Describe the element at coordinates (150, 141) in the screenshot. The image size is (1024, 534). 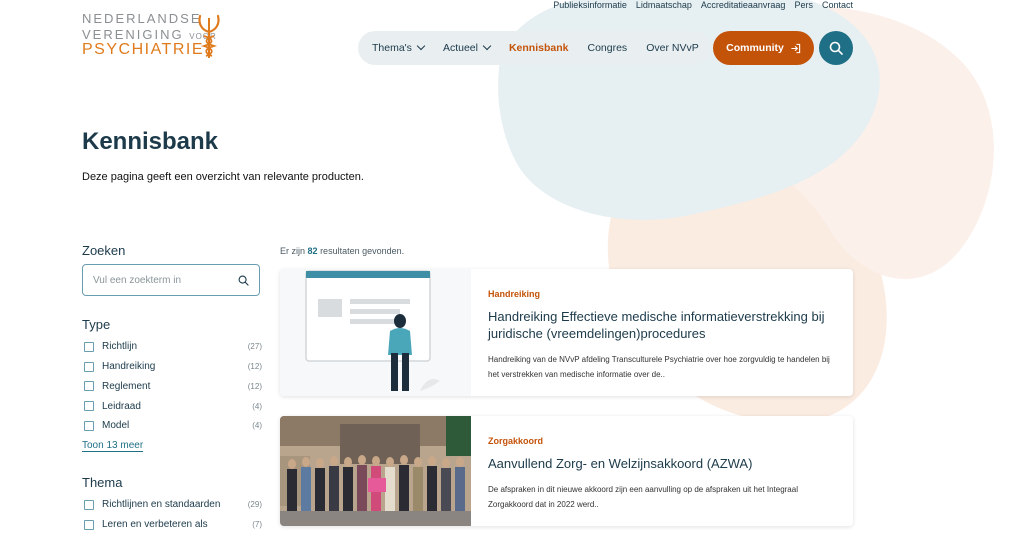
I see `page-title: Kennisbank` at that location.